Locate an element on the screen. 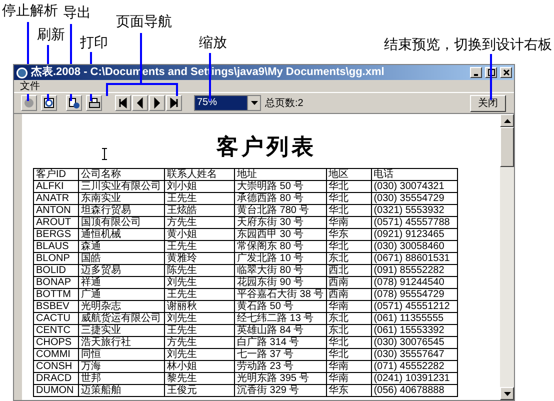  table-cell: 西北 is located at coordinates (349, 270).